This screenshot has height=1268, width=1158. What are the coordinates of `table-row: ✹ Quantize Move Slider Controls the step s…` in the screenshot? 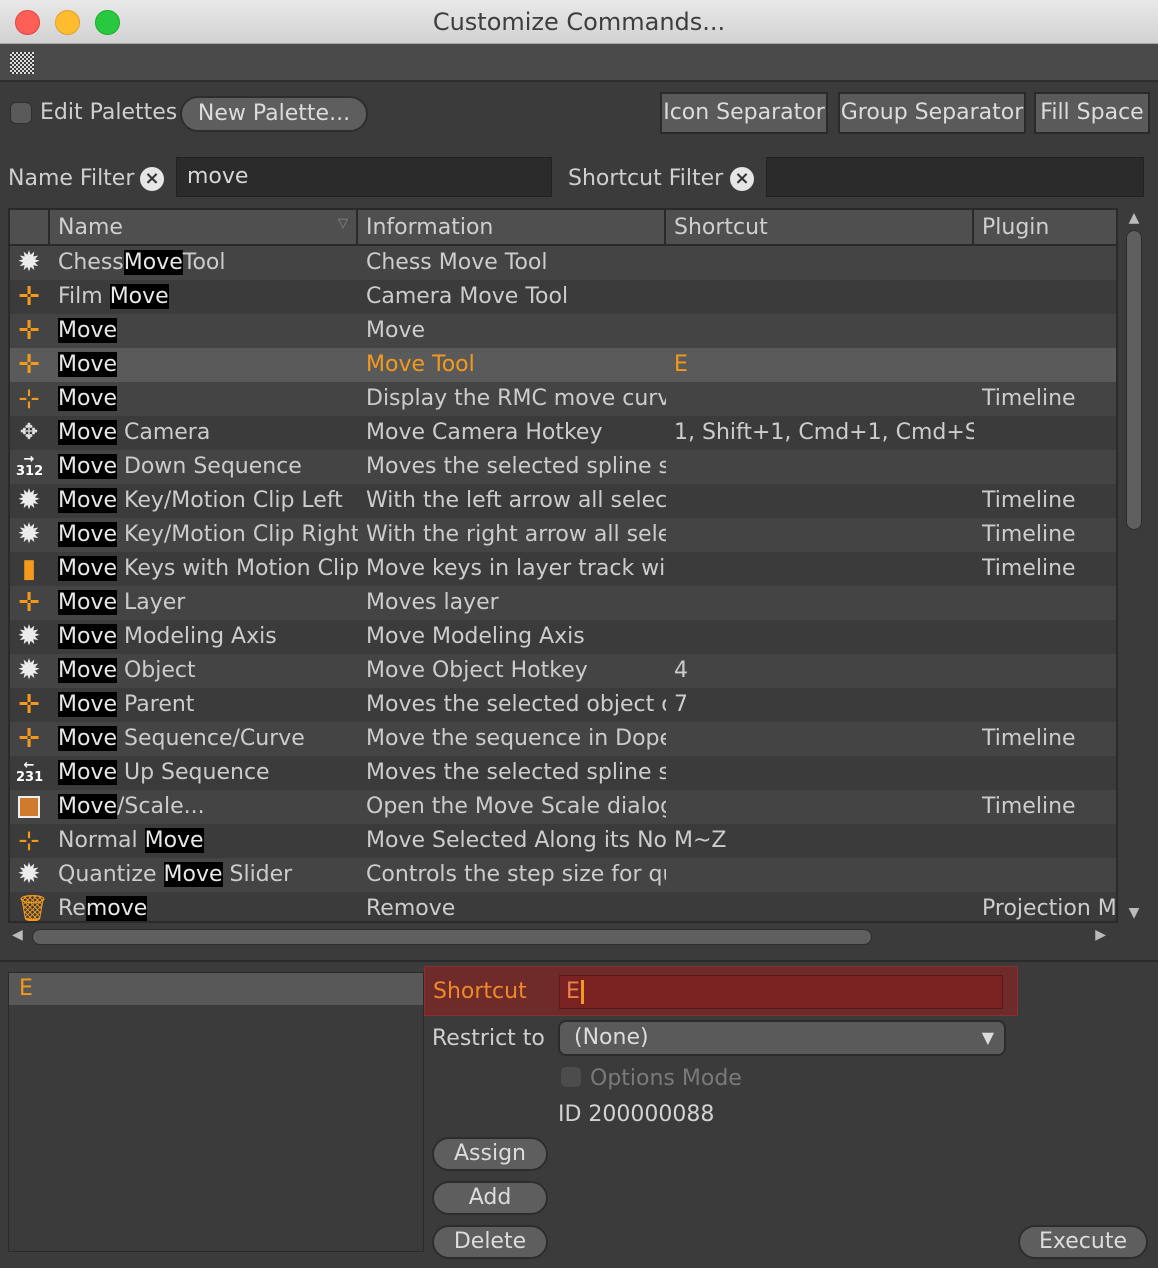 It's located at (563, 875).